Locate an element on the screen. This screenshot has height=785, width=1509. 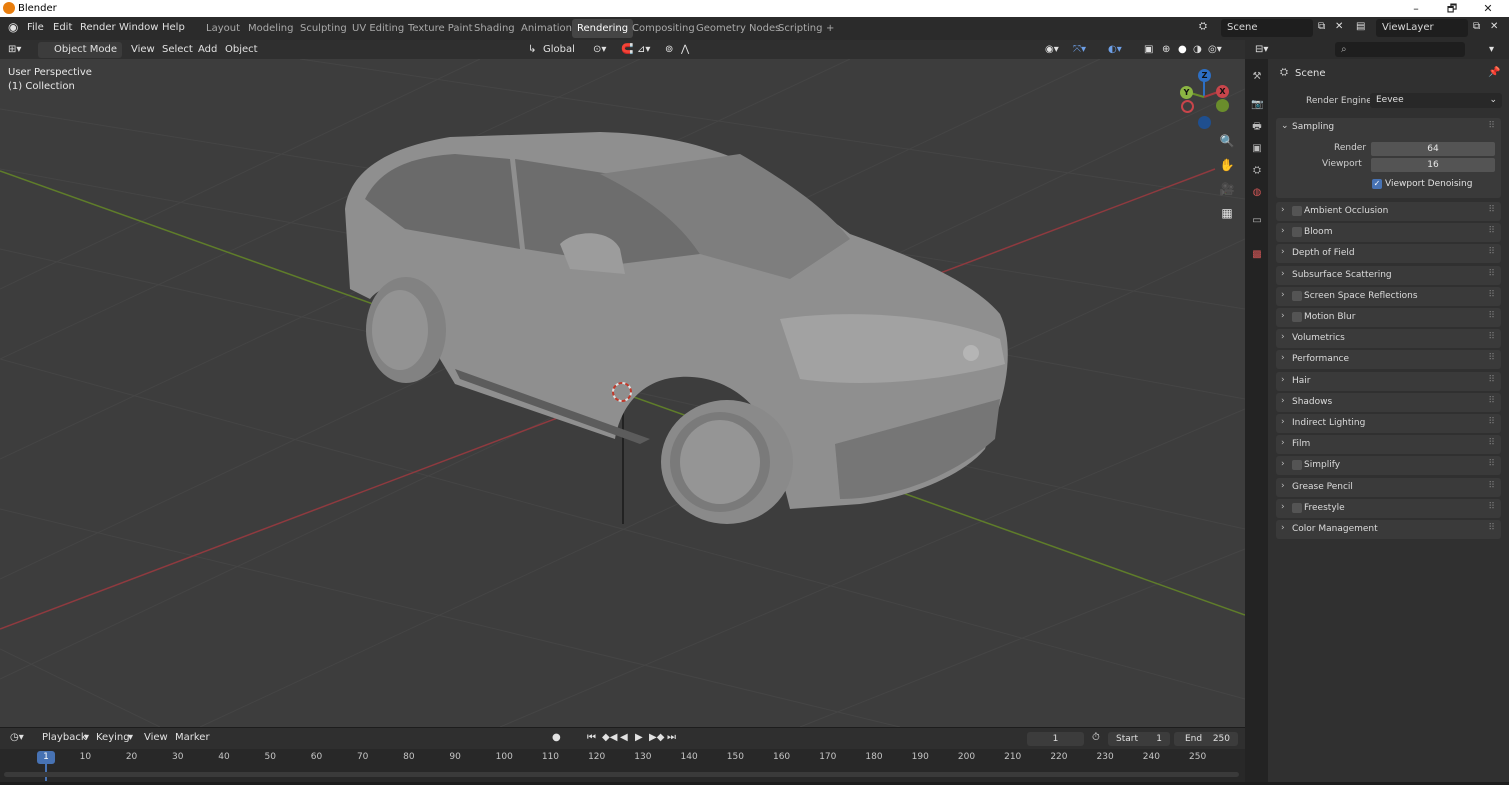
panel-color-management: › Color Management ⠿ is located at coordinates (1388, 529).